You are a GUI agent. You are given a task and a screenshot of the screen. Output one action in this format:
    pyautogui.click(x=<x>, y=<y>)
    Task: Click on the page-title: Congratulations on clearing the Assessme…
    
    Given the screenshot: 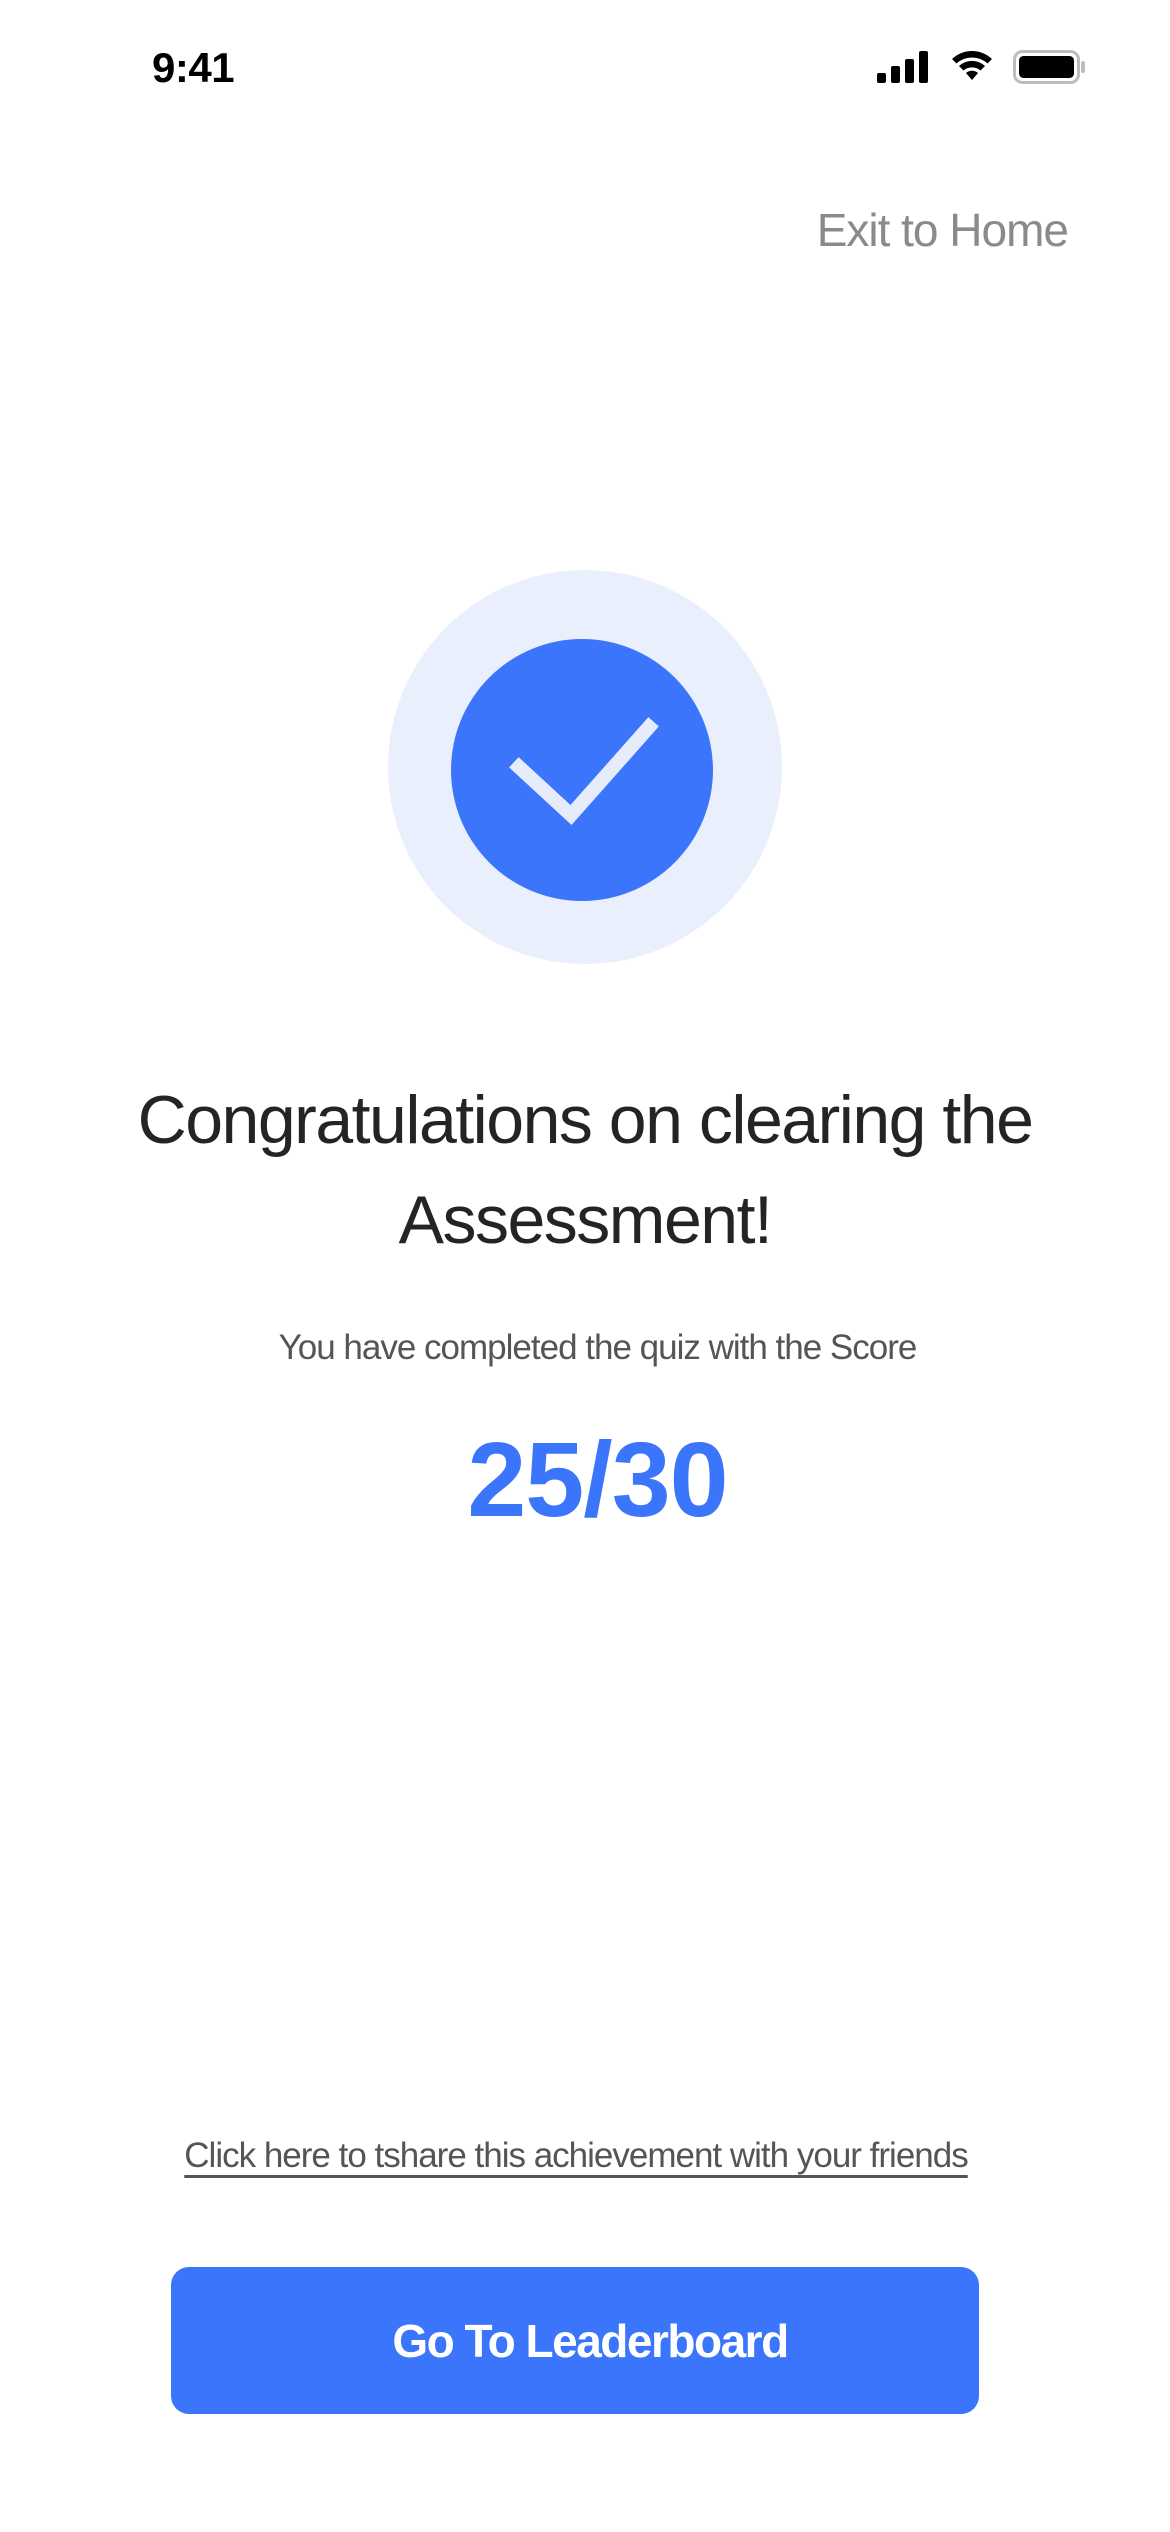 What is the action you would take?
    pyautogui.click(x=585, y=1170)
    